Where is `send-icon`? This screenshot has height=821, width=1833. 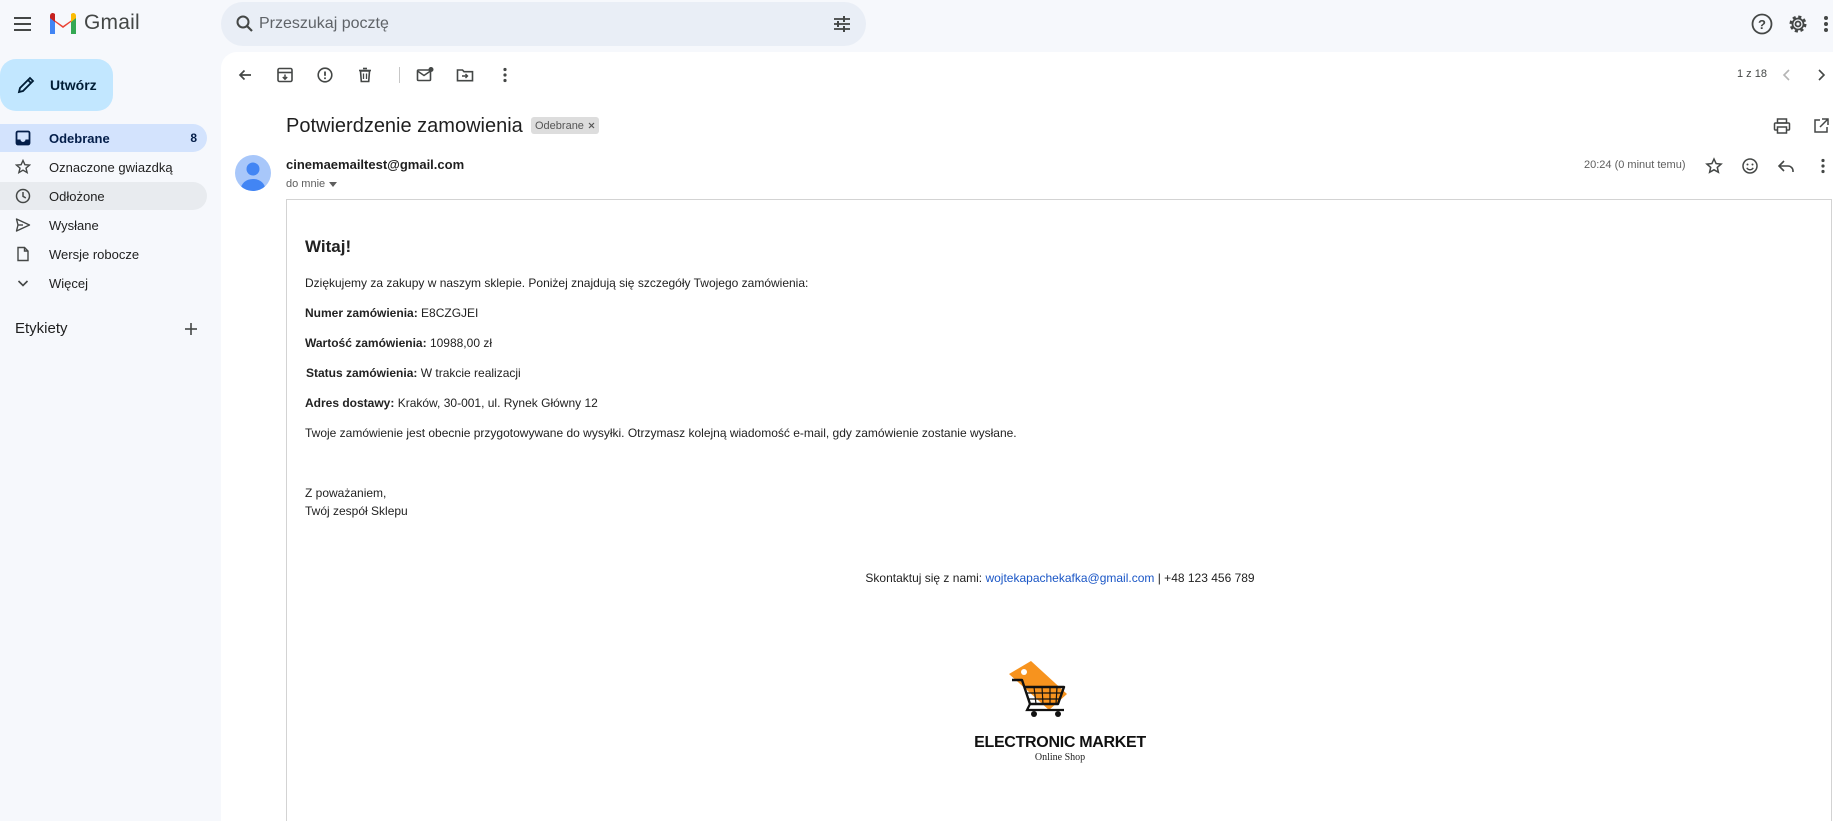 send-icon is located at coordinates (23, 225).